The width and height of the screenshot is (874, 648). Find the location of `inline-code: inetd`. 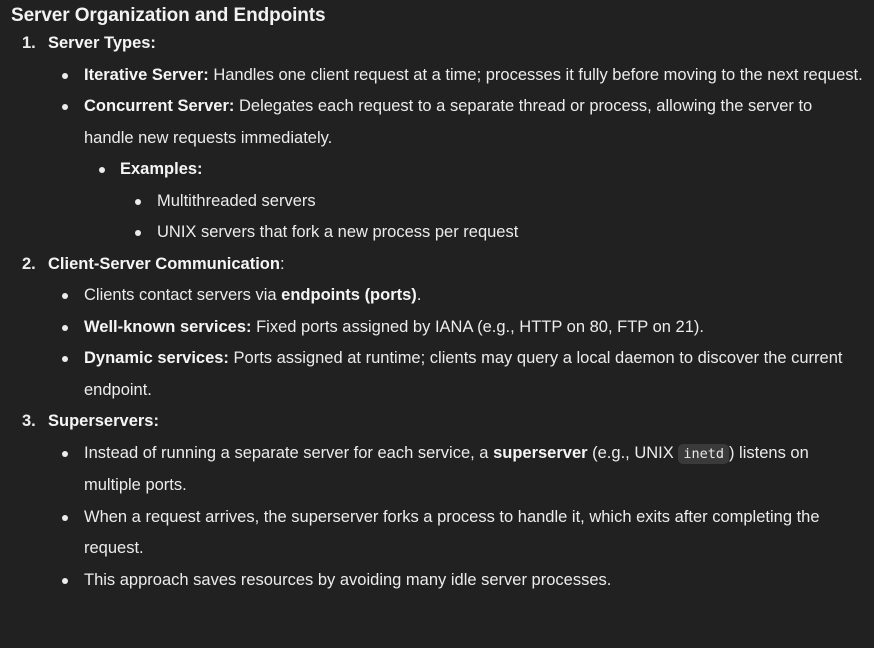

inline-code: inetd is located at coordinates (703, 453).